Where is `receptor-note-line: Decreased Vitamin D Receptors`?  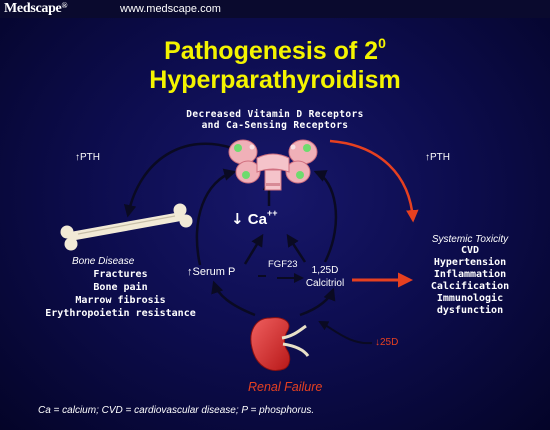 receptor-note-line: Decreased Vitamin D Receptors is located at coordinates (275, 114).